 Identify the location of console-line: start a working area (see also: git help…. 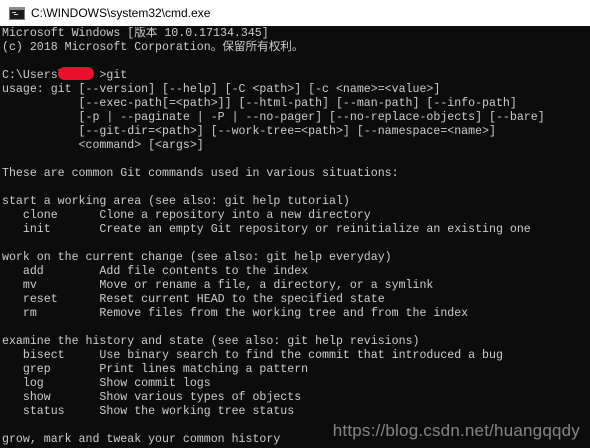
(176, 201).